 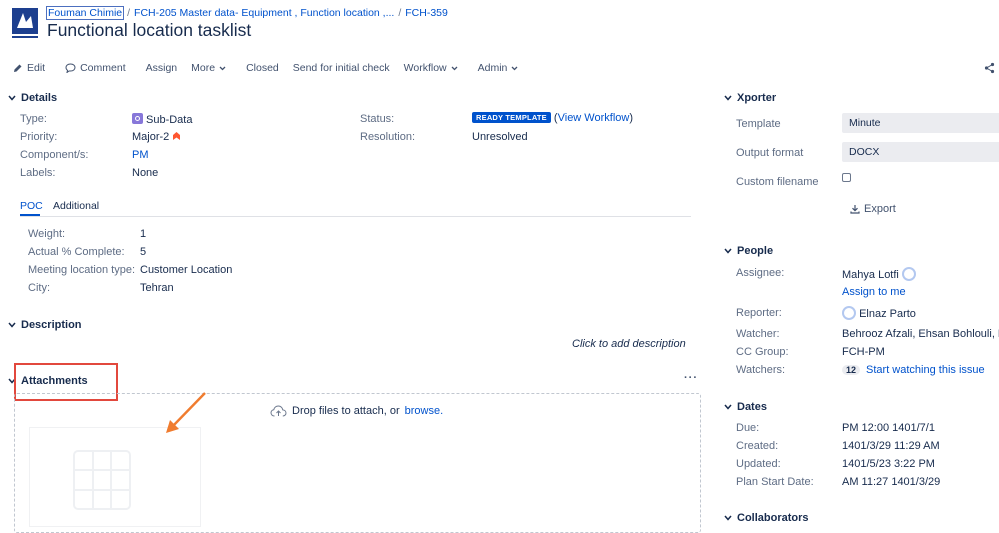 What do you see at coordinates (143, 234) in the screenshot?
I see `weight-value: 1` at bounding box center [143, 234].